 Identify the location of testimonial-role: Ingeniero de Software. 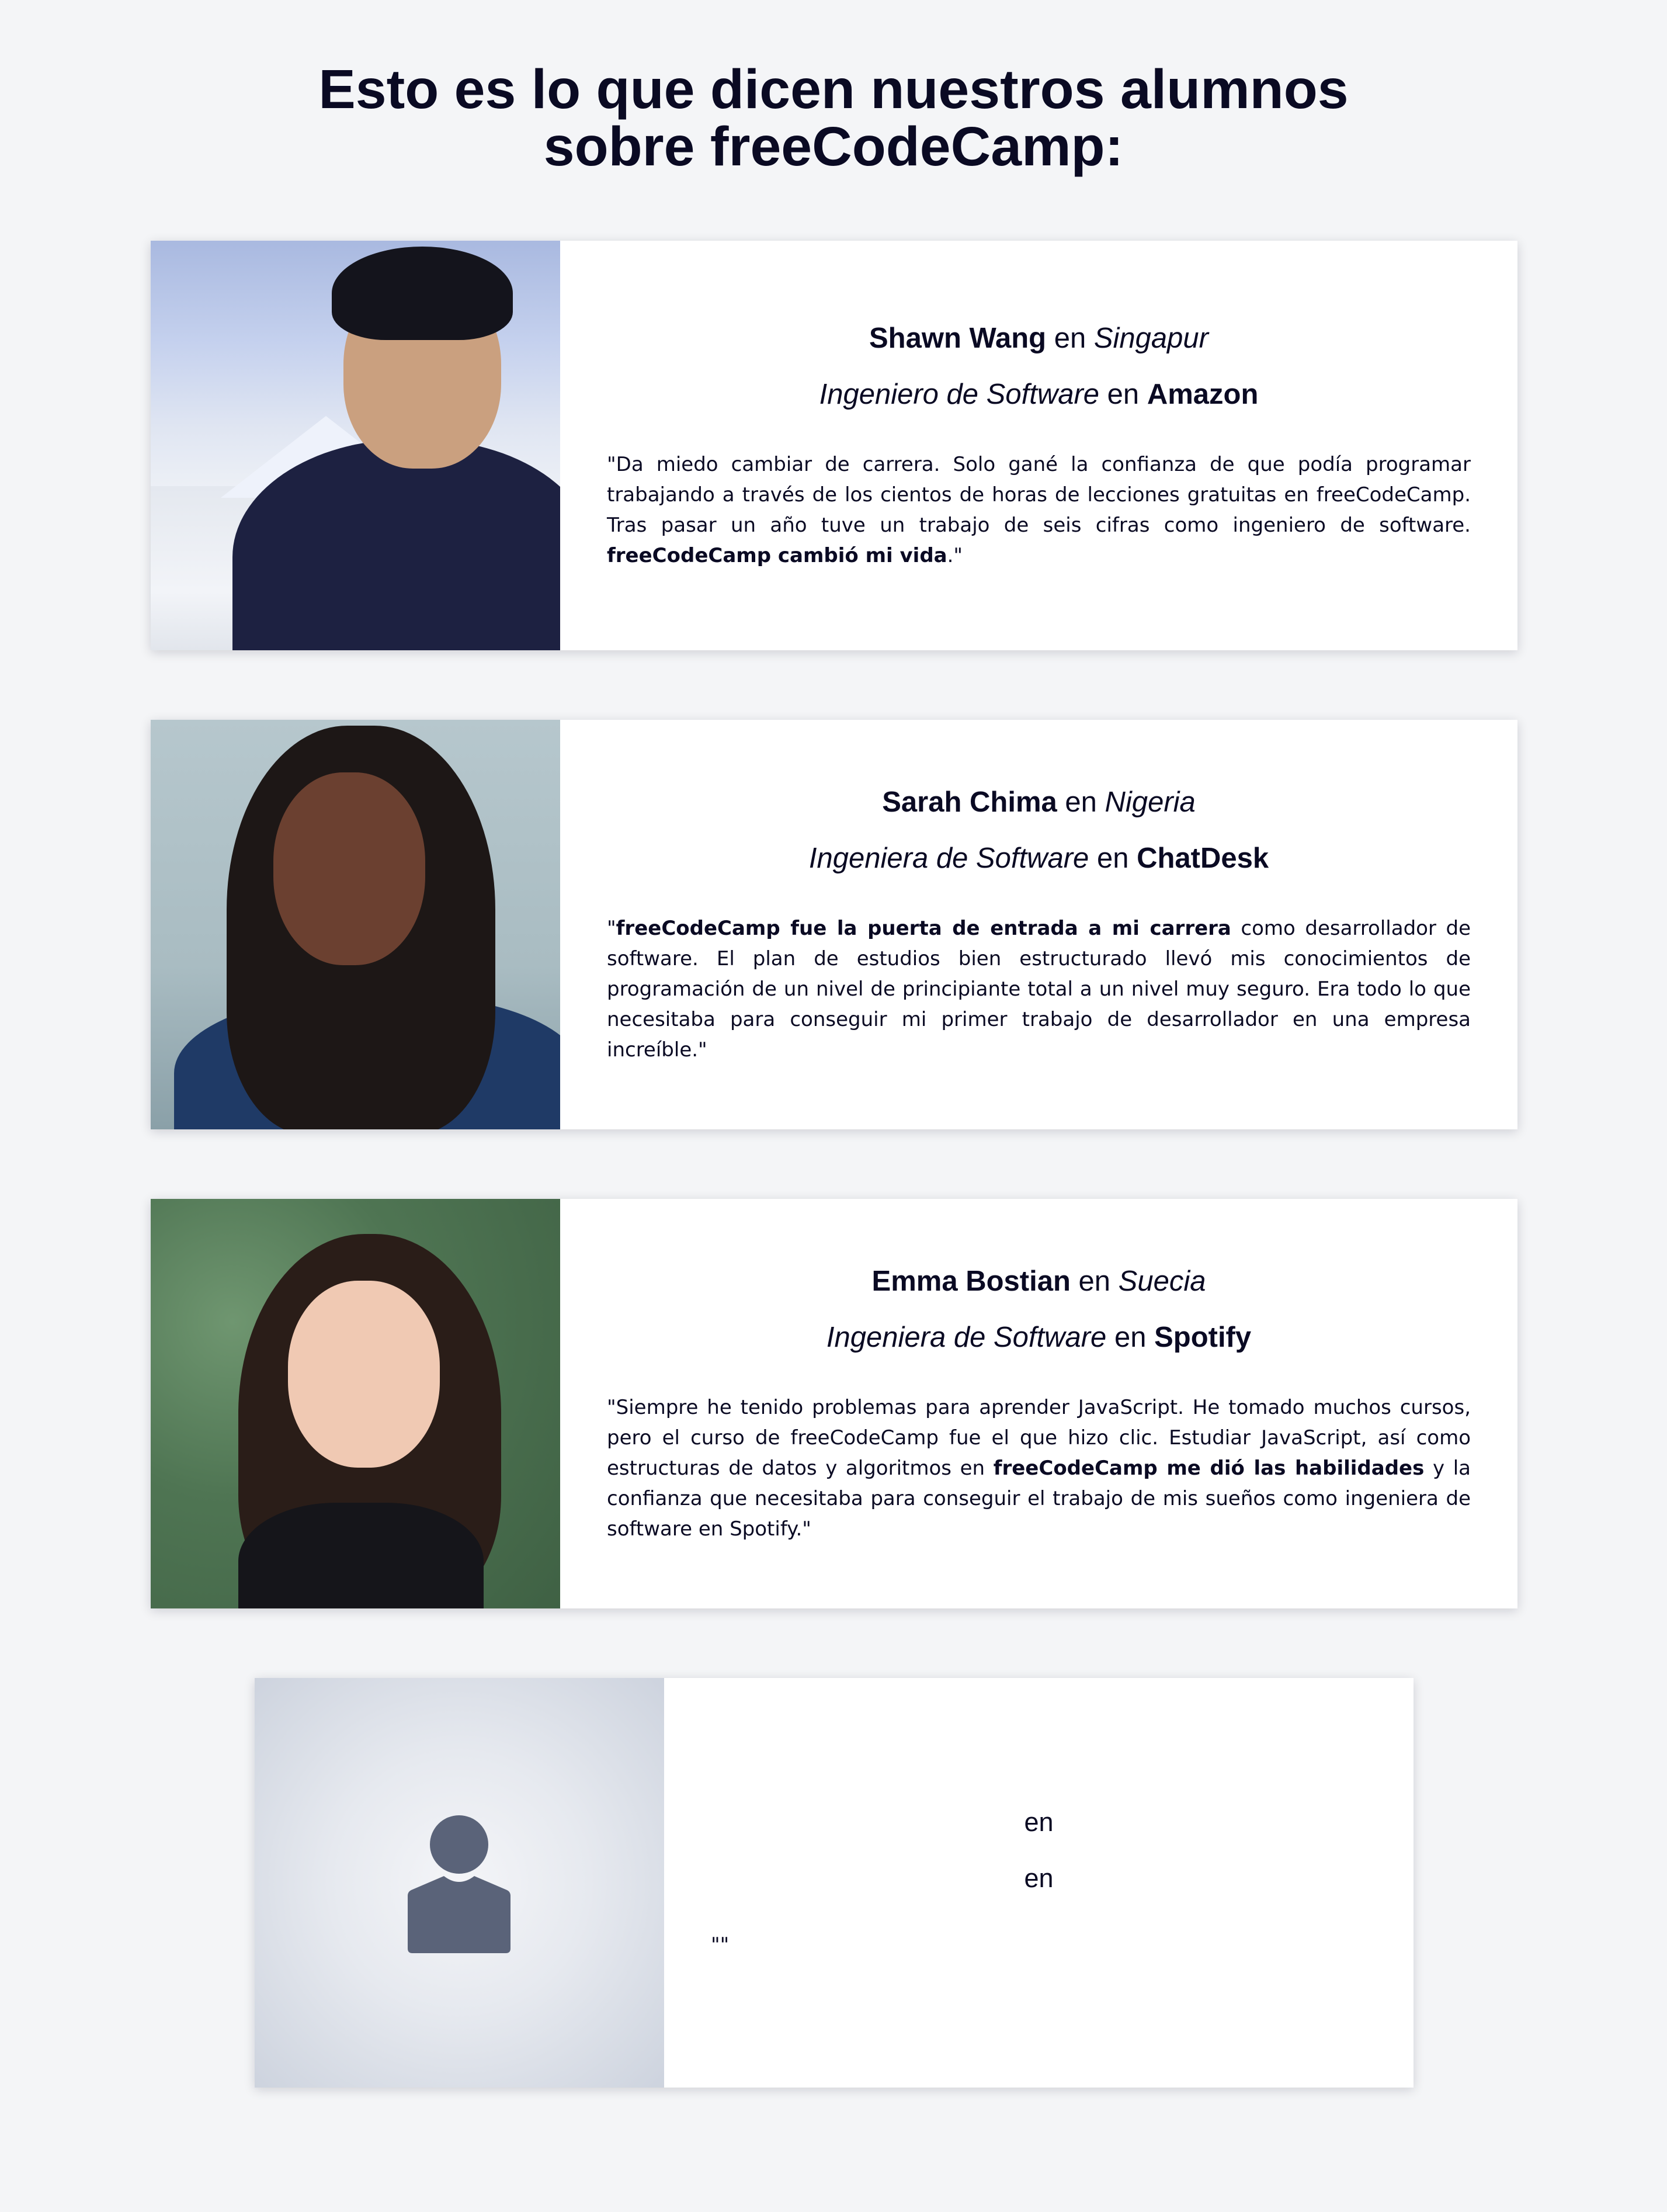
(960, 394).